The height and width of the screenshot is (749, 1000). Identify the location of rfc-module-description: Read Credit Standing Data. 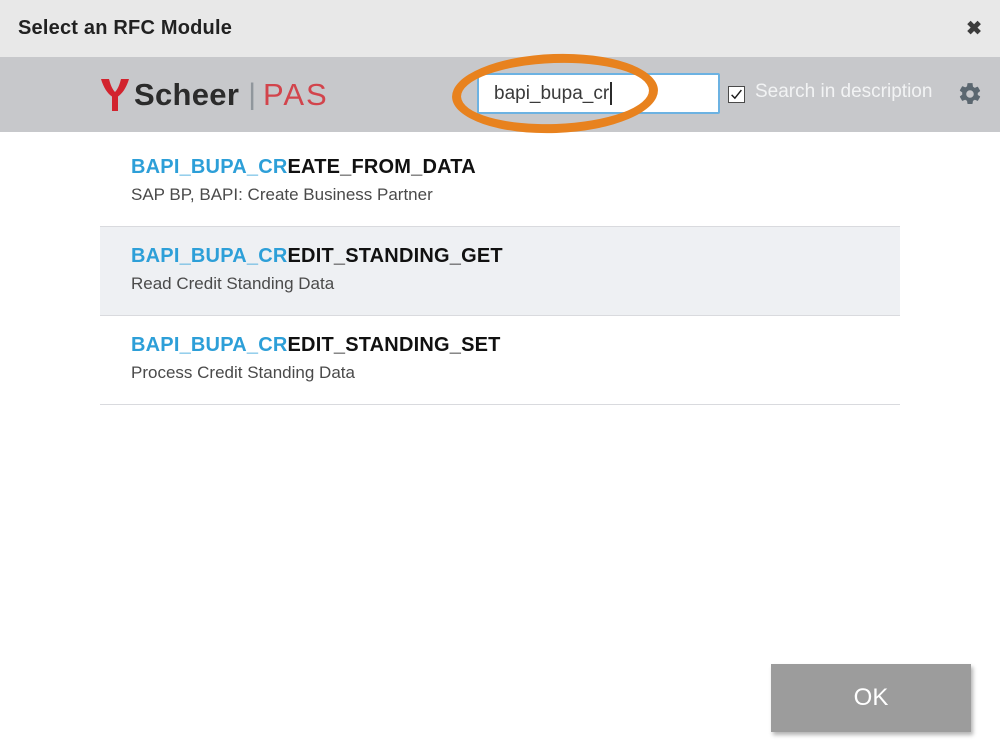
(233, 283).